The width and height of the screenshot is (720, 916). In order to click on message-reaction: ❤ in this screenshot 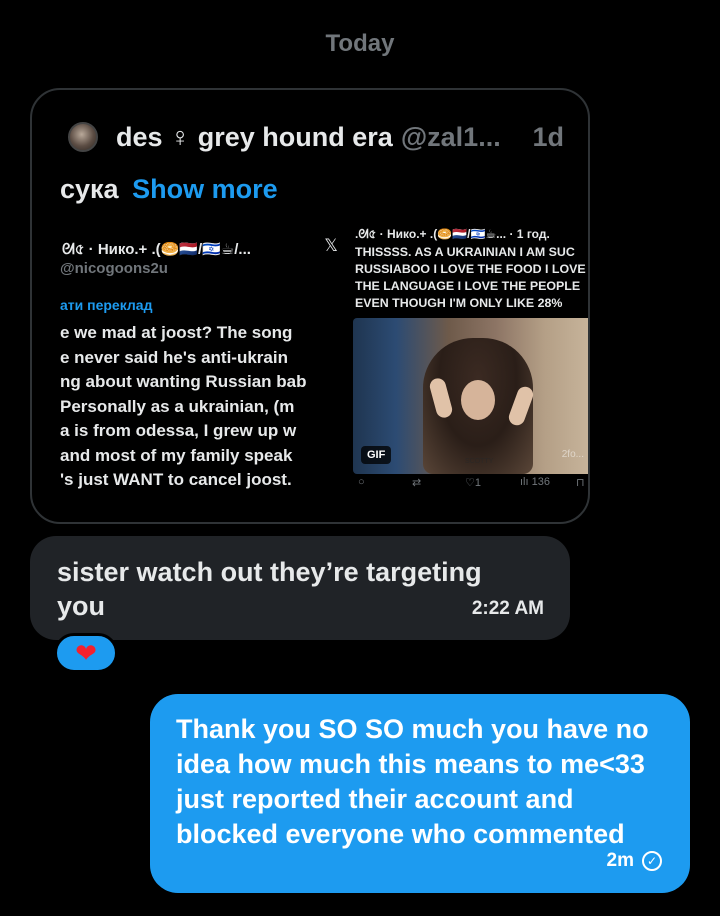, I will do `click(86, 653)`.